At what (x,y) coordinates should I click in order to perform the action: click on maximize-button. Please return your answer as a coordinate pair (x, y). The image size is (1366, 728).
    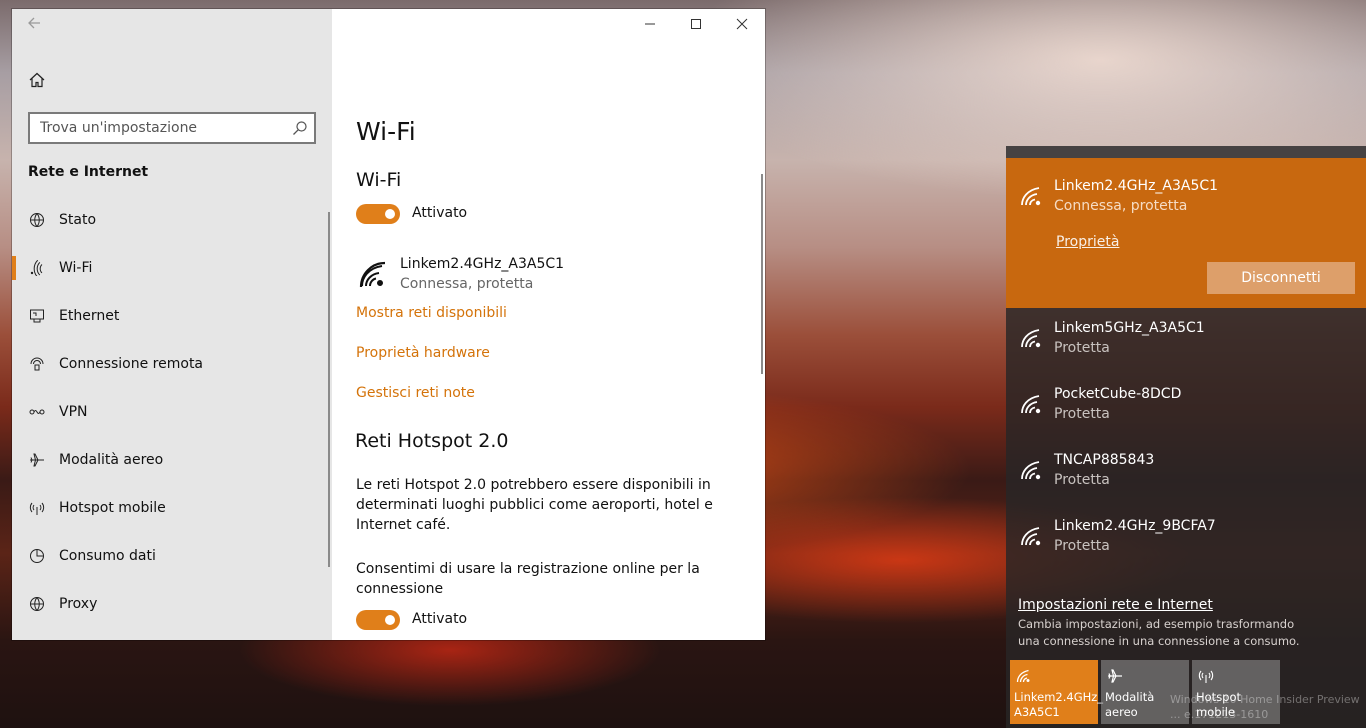
    Looking at the image, I should click on (696, 24).